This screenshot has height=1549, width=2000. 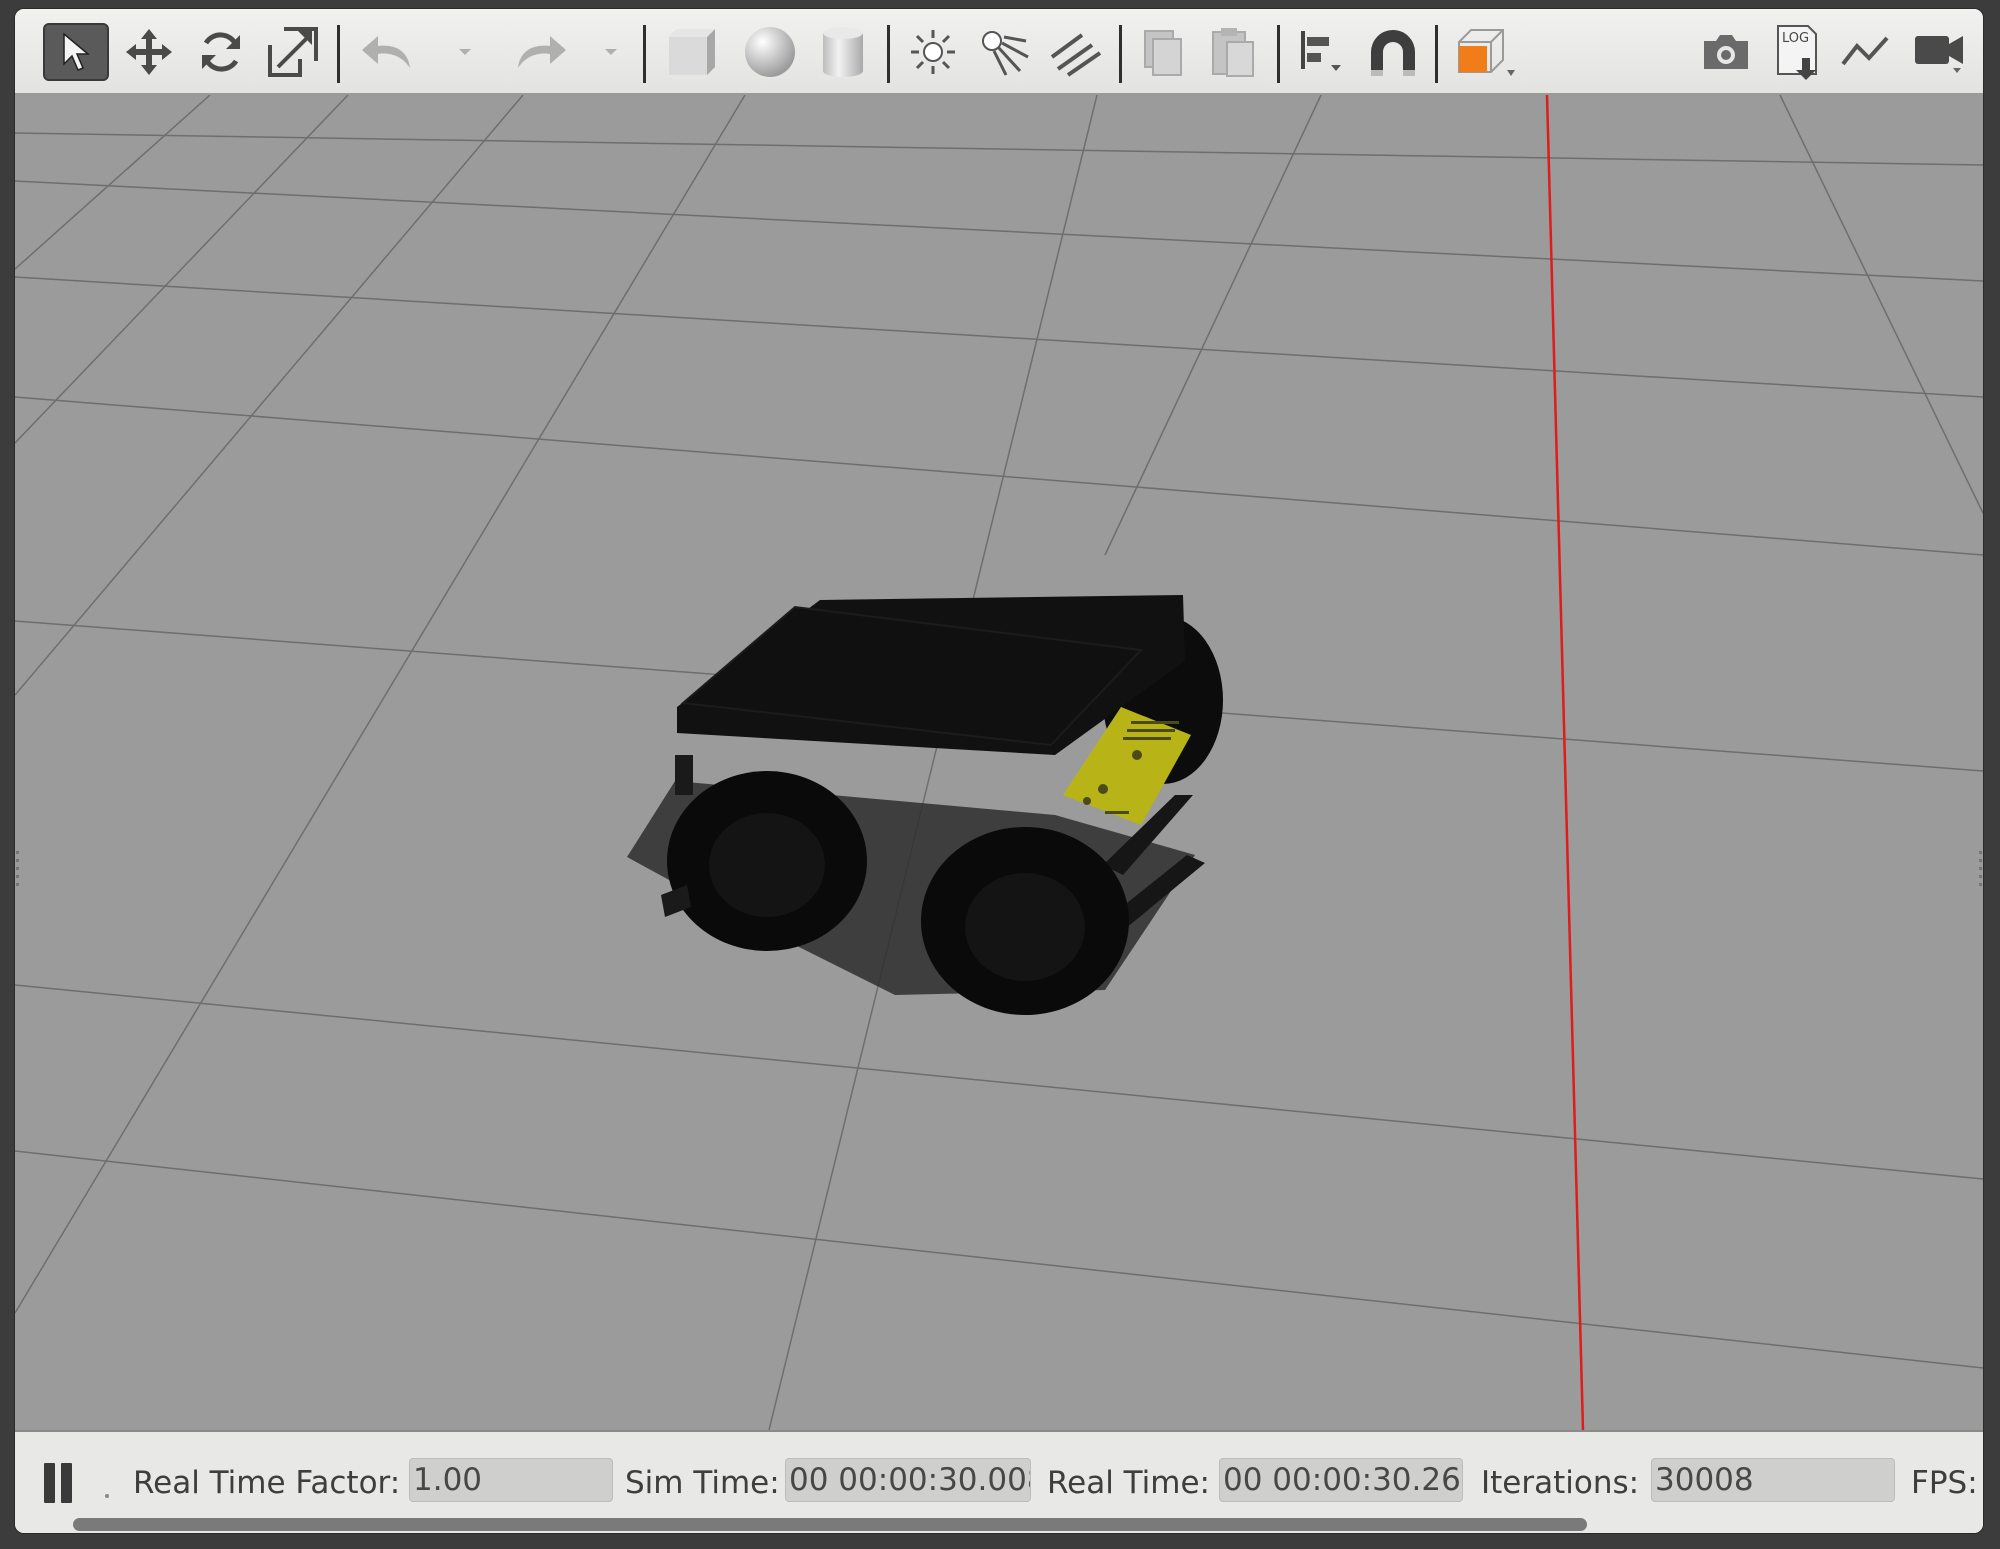 I want to click on real-time-factor-label: Real Time Factor:, so click(x=267, y=1483).